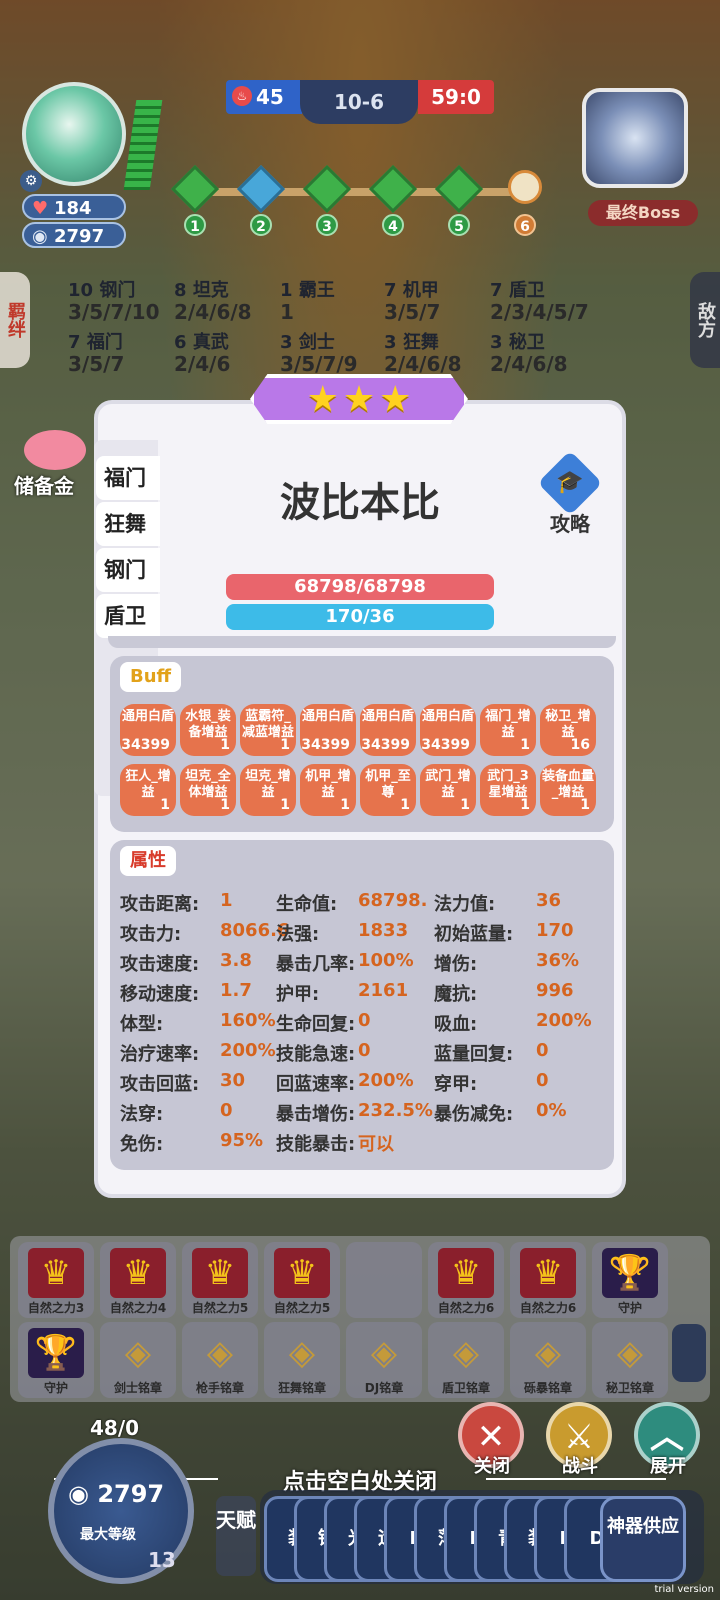 The height and width of the screenshot is (1600, 720). Describe the element at coordinates (268, 730) in the screenshot. I see `buff-chip: 蓝霸符_减蓝增益 1` at that location.